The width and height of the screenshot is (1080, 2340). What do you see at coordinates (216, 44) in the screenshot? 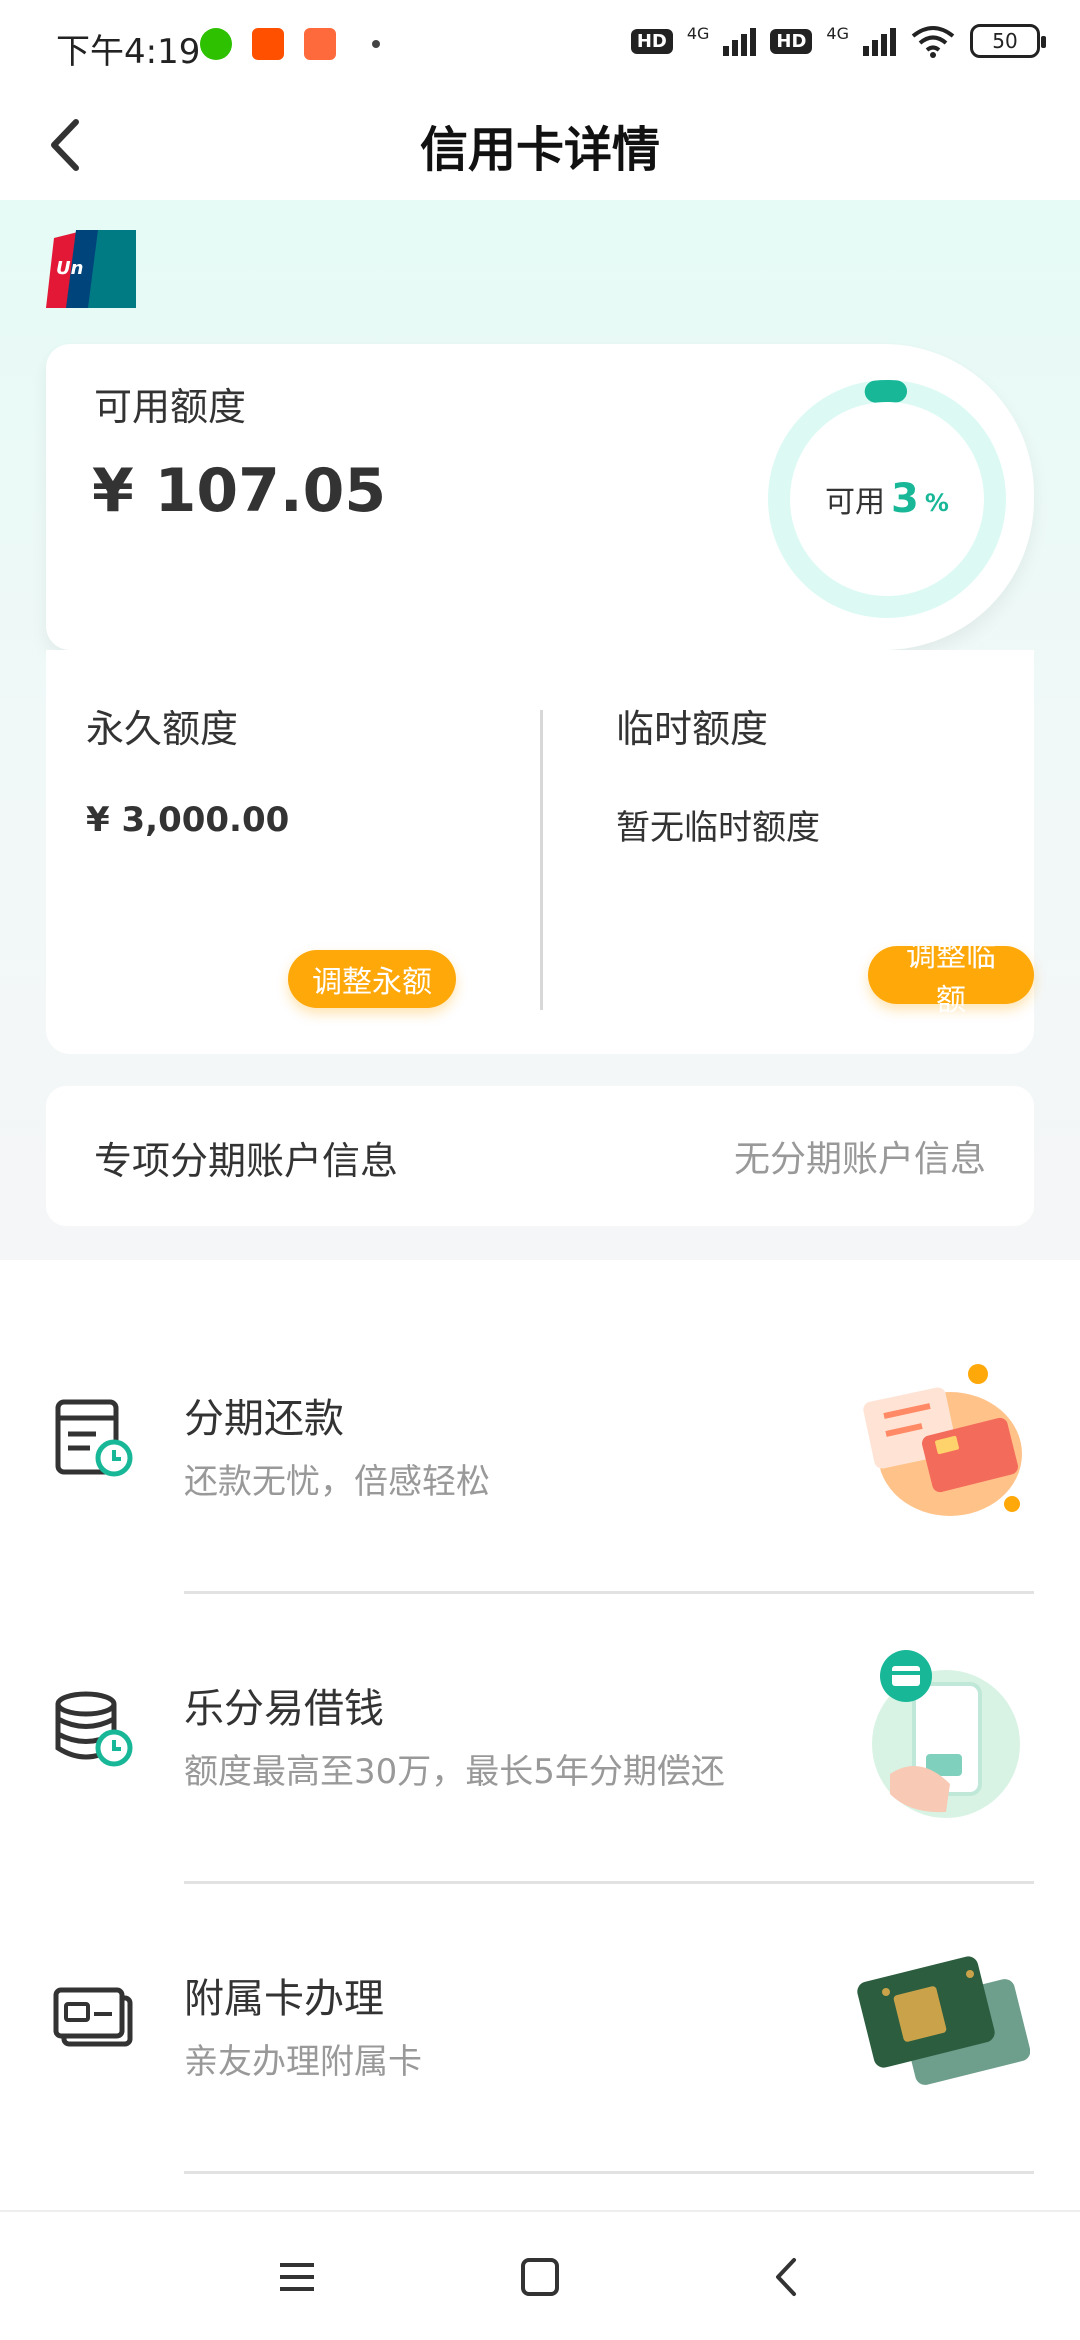
I see `wechat-icon` at bounding box center [216, 44].